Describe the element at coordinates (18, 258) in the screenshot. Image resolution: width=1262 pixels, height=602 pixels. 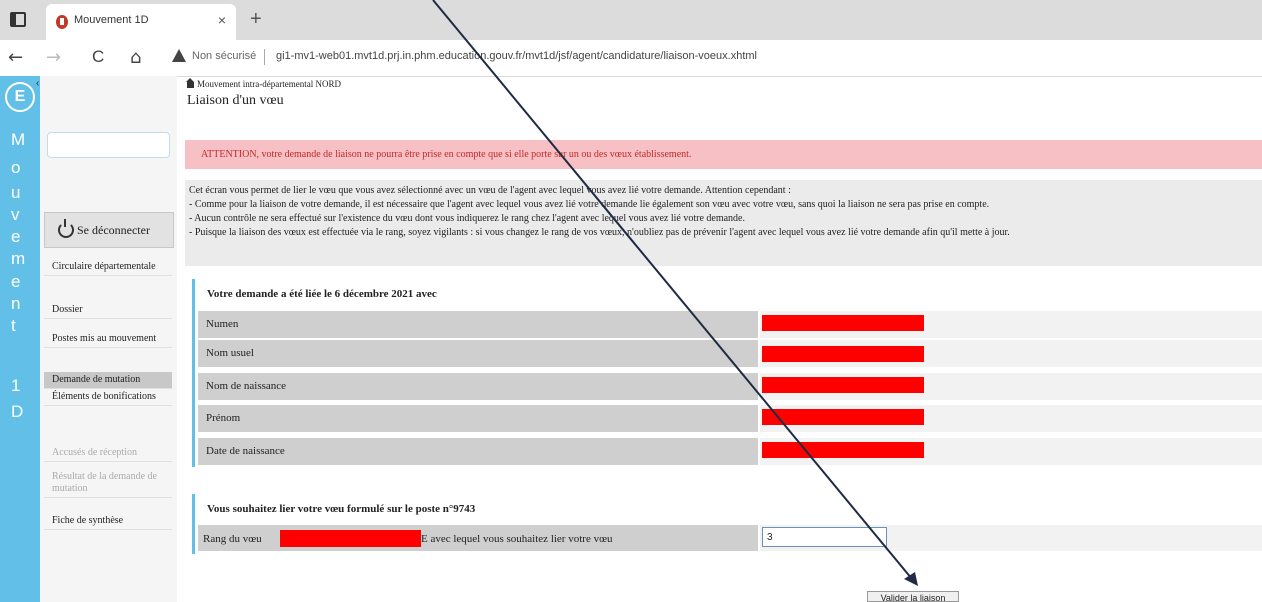
I see `brand-letter: m` at that location.